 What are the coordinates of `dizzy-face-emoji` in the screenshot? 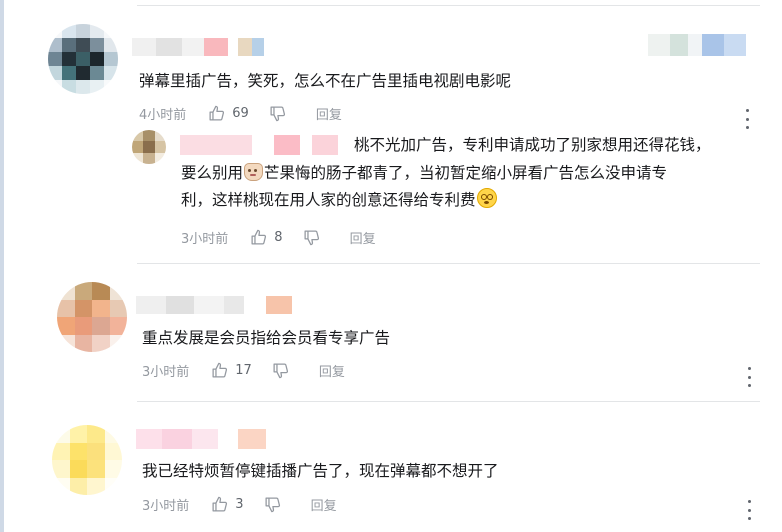 It's located at (486, 198).